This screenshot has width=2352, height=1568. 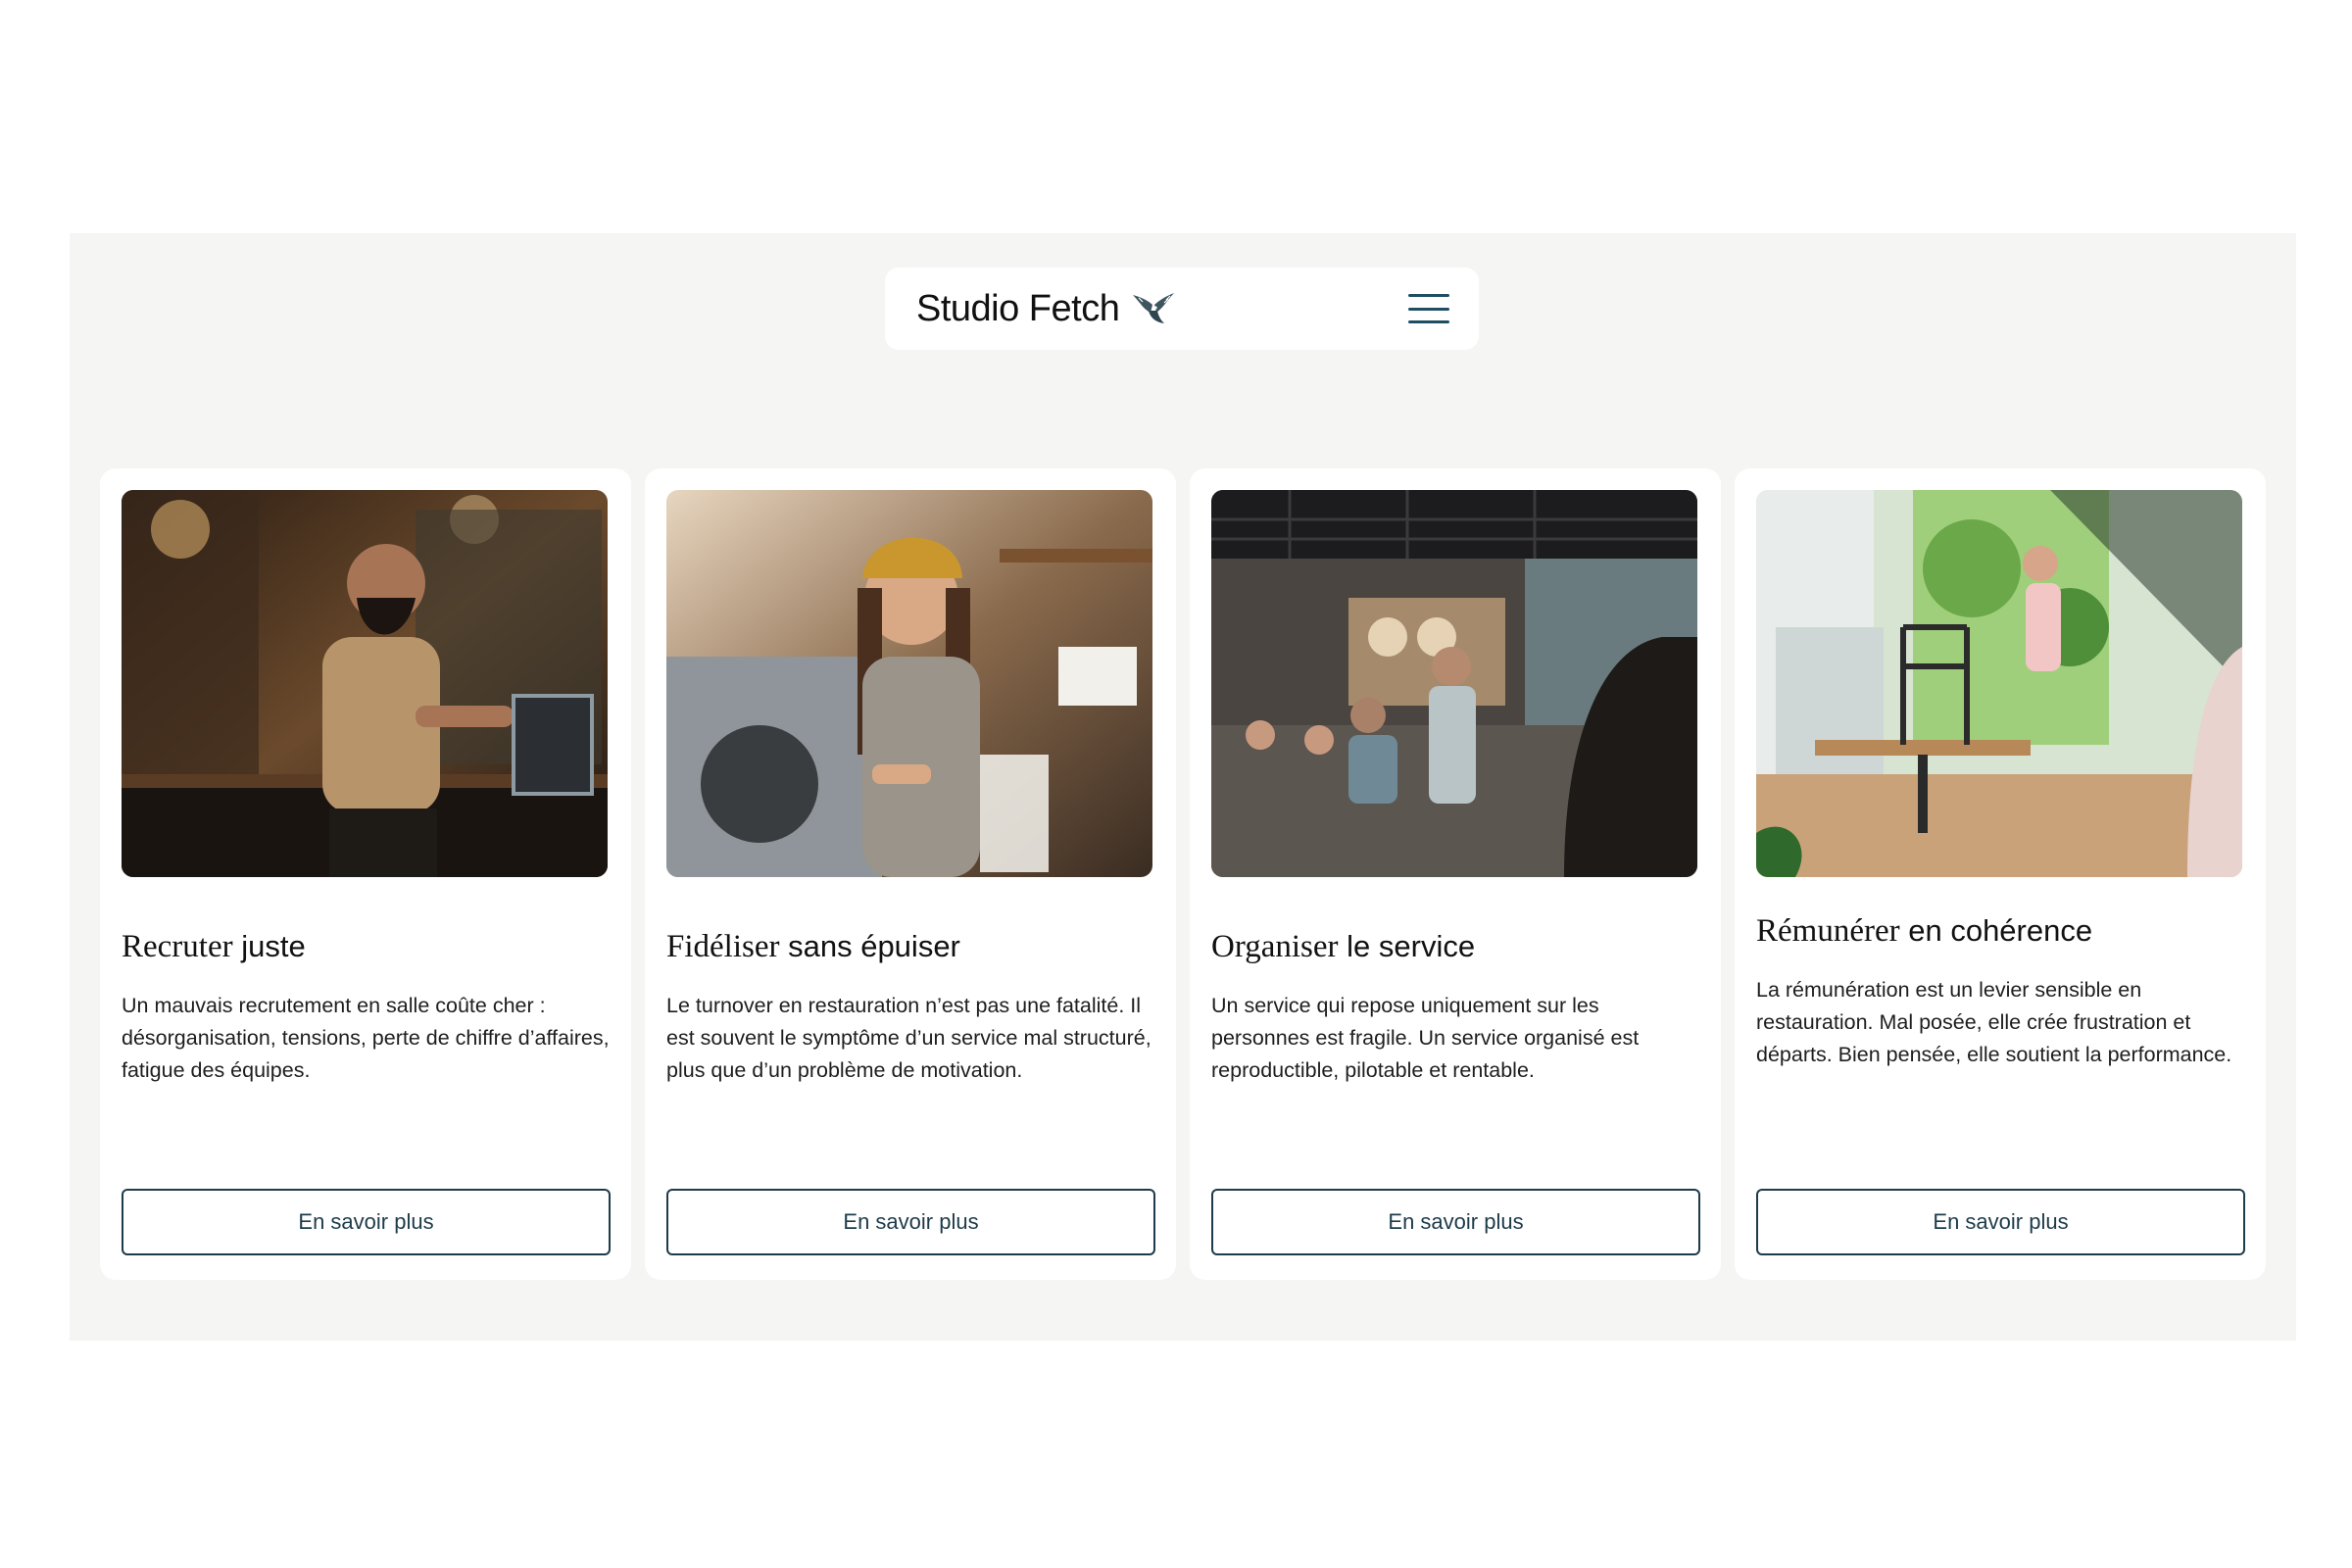 I want to click on brand-name: Studio Fetch, so click(x=1018, y=308).